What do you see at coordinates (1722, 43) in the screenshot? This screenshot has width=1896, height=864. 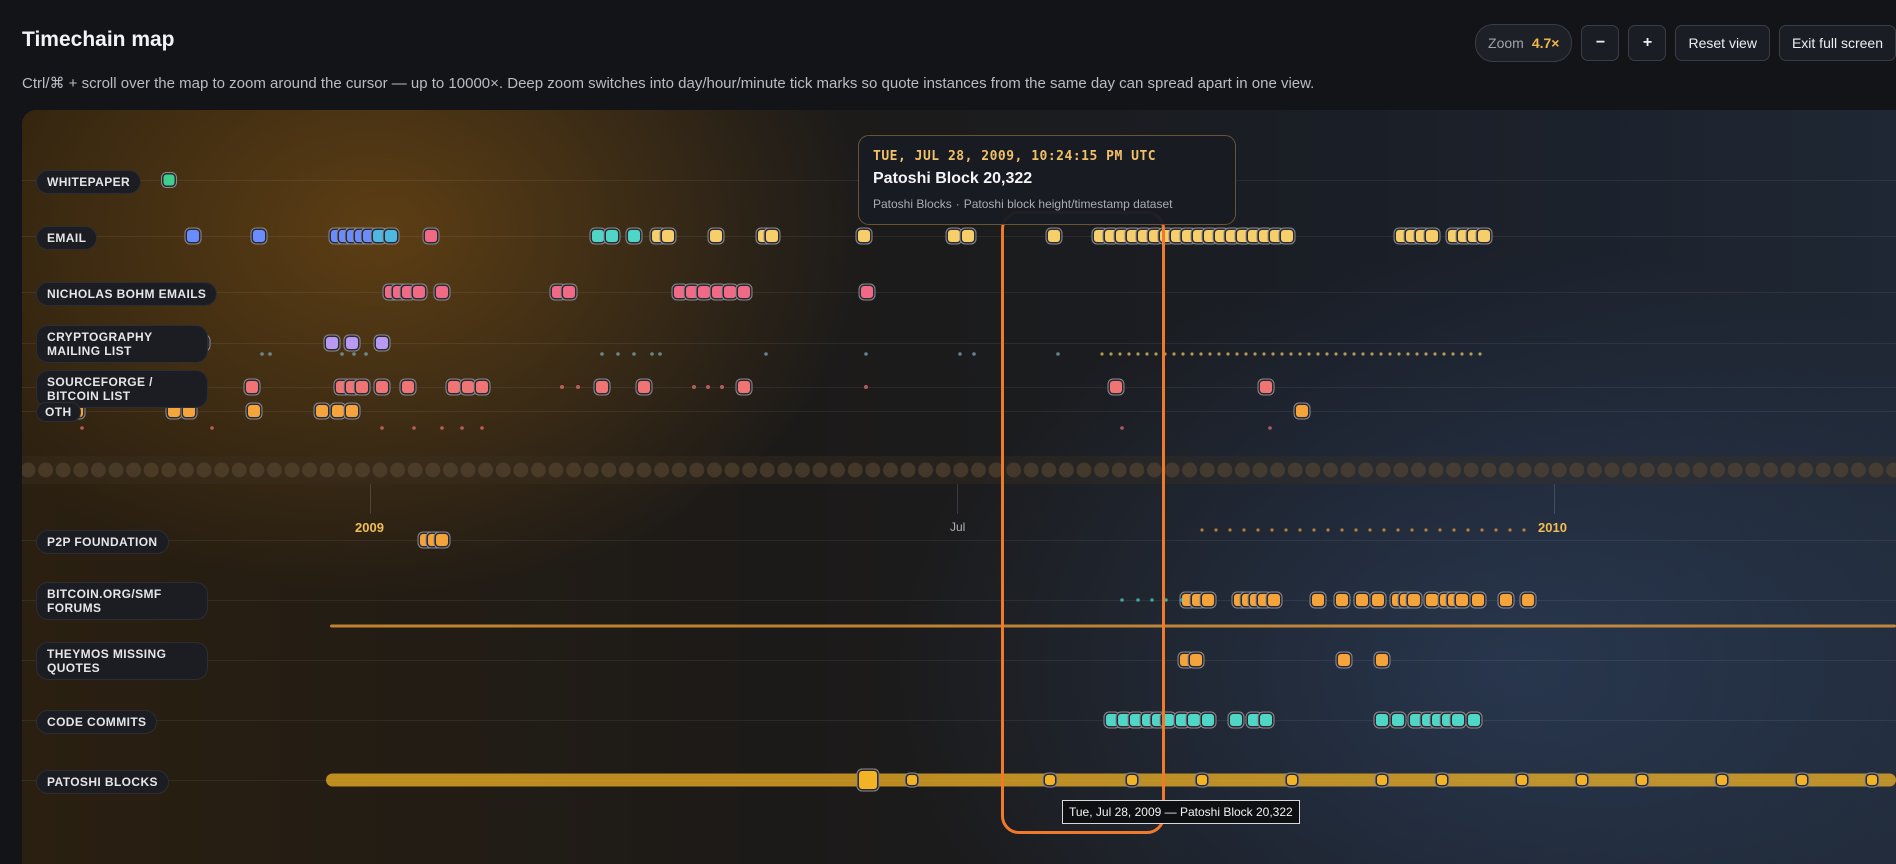 I see `reset-view-button: Reset view` at bounding box center [1722, 43].